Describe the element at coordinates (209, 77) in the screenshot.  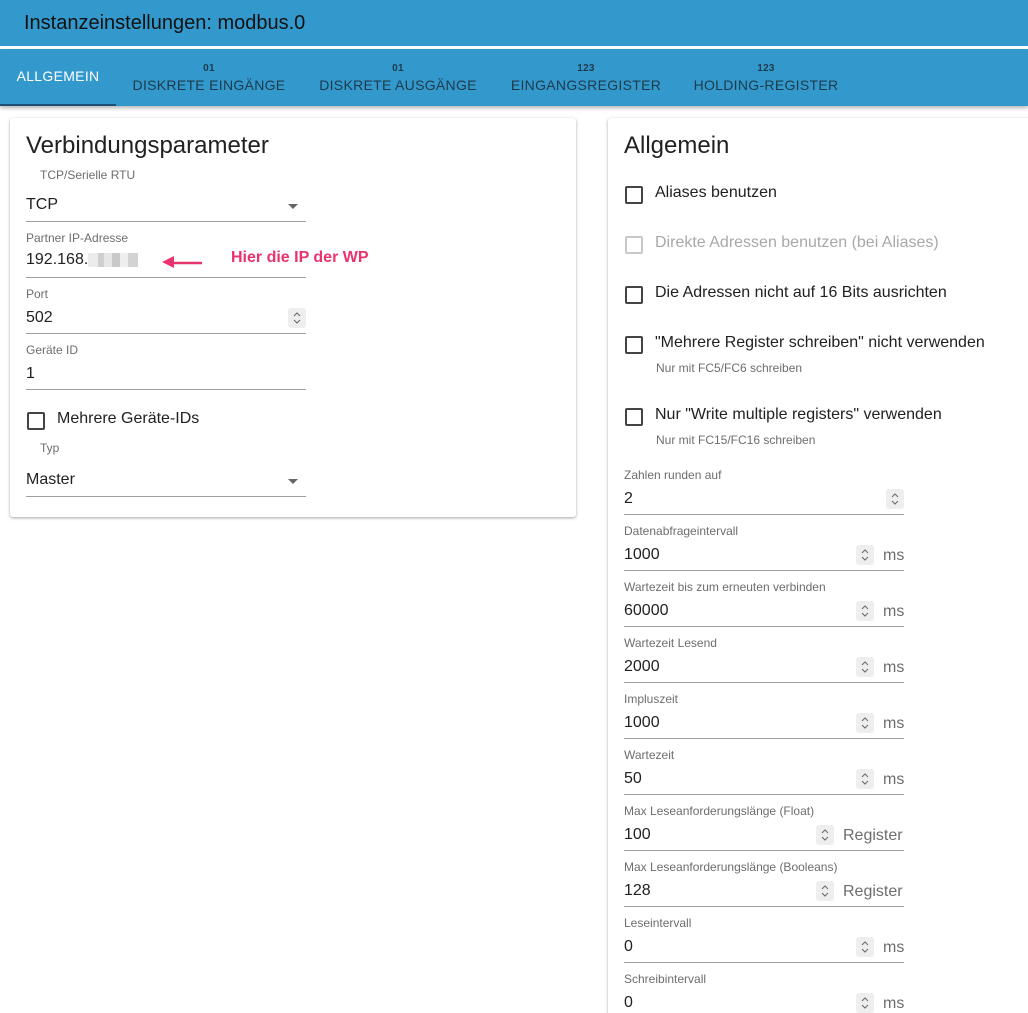
I see `tab-diskrete-eingaenge: 01 DISKRETE EINGÄNGE` at that location.